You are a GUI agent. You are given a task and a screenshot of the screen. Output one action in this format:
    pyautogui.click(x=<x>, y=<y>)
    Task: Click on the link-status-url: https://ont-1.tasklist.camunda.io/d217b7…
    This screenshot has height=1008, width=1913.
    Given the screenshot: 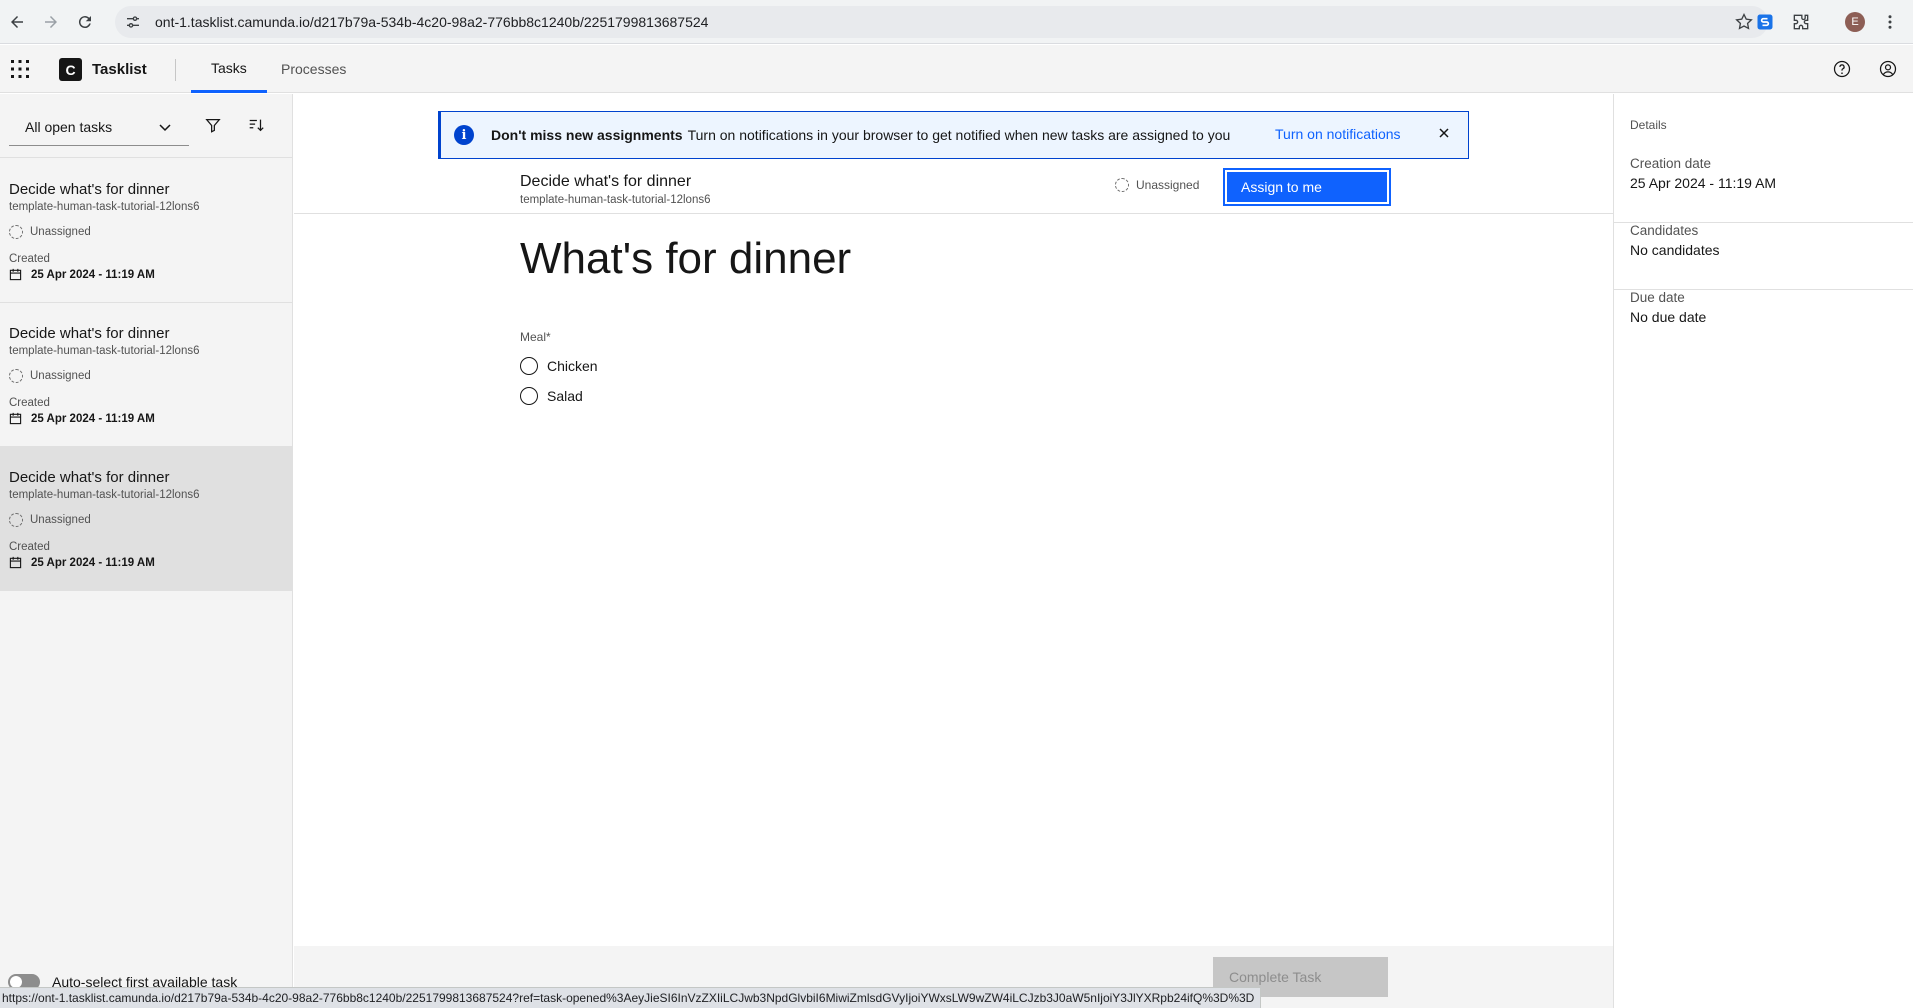 What is the action you would take?
    pyautogui.click(x=631, y=997)
    